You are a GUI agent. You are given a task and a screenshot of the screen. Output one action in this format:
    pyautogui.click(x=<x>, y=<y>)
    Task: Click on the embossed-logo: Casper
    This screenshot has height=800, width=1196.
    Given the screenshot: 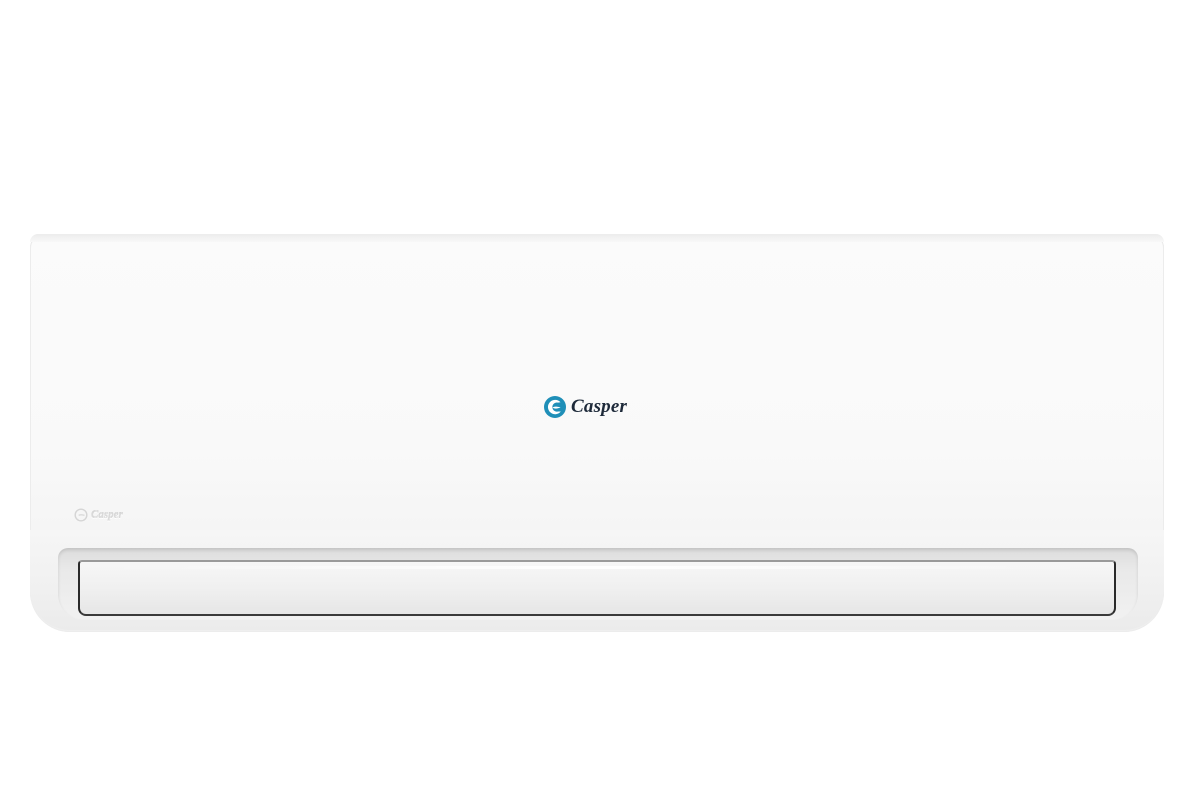 What is the action you would take?
    pyautogui.click(x=98, y=515)
    